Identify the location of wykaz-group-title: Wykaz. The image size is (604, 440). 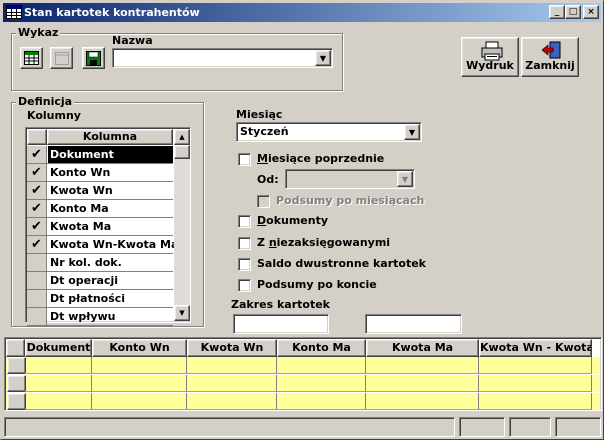
(38, 32).